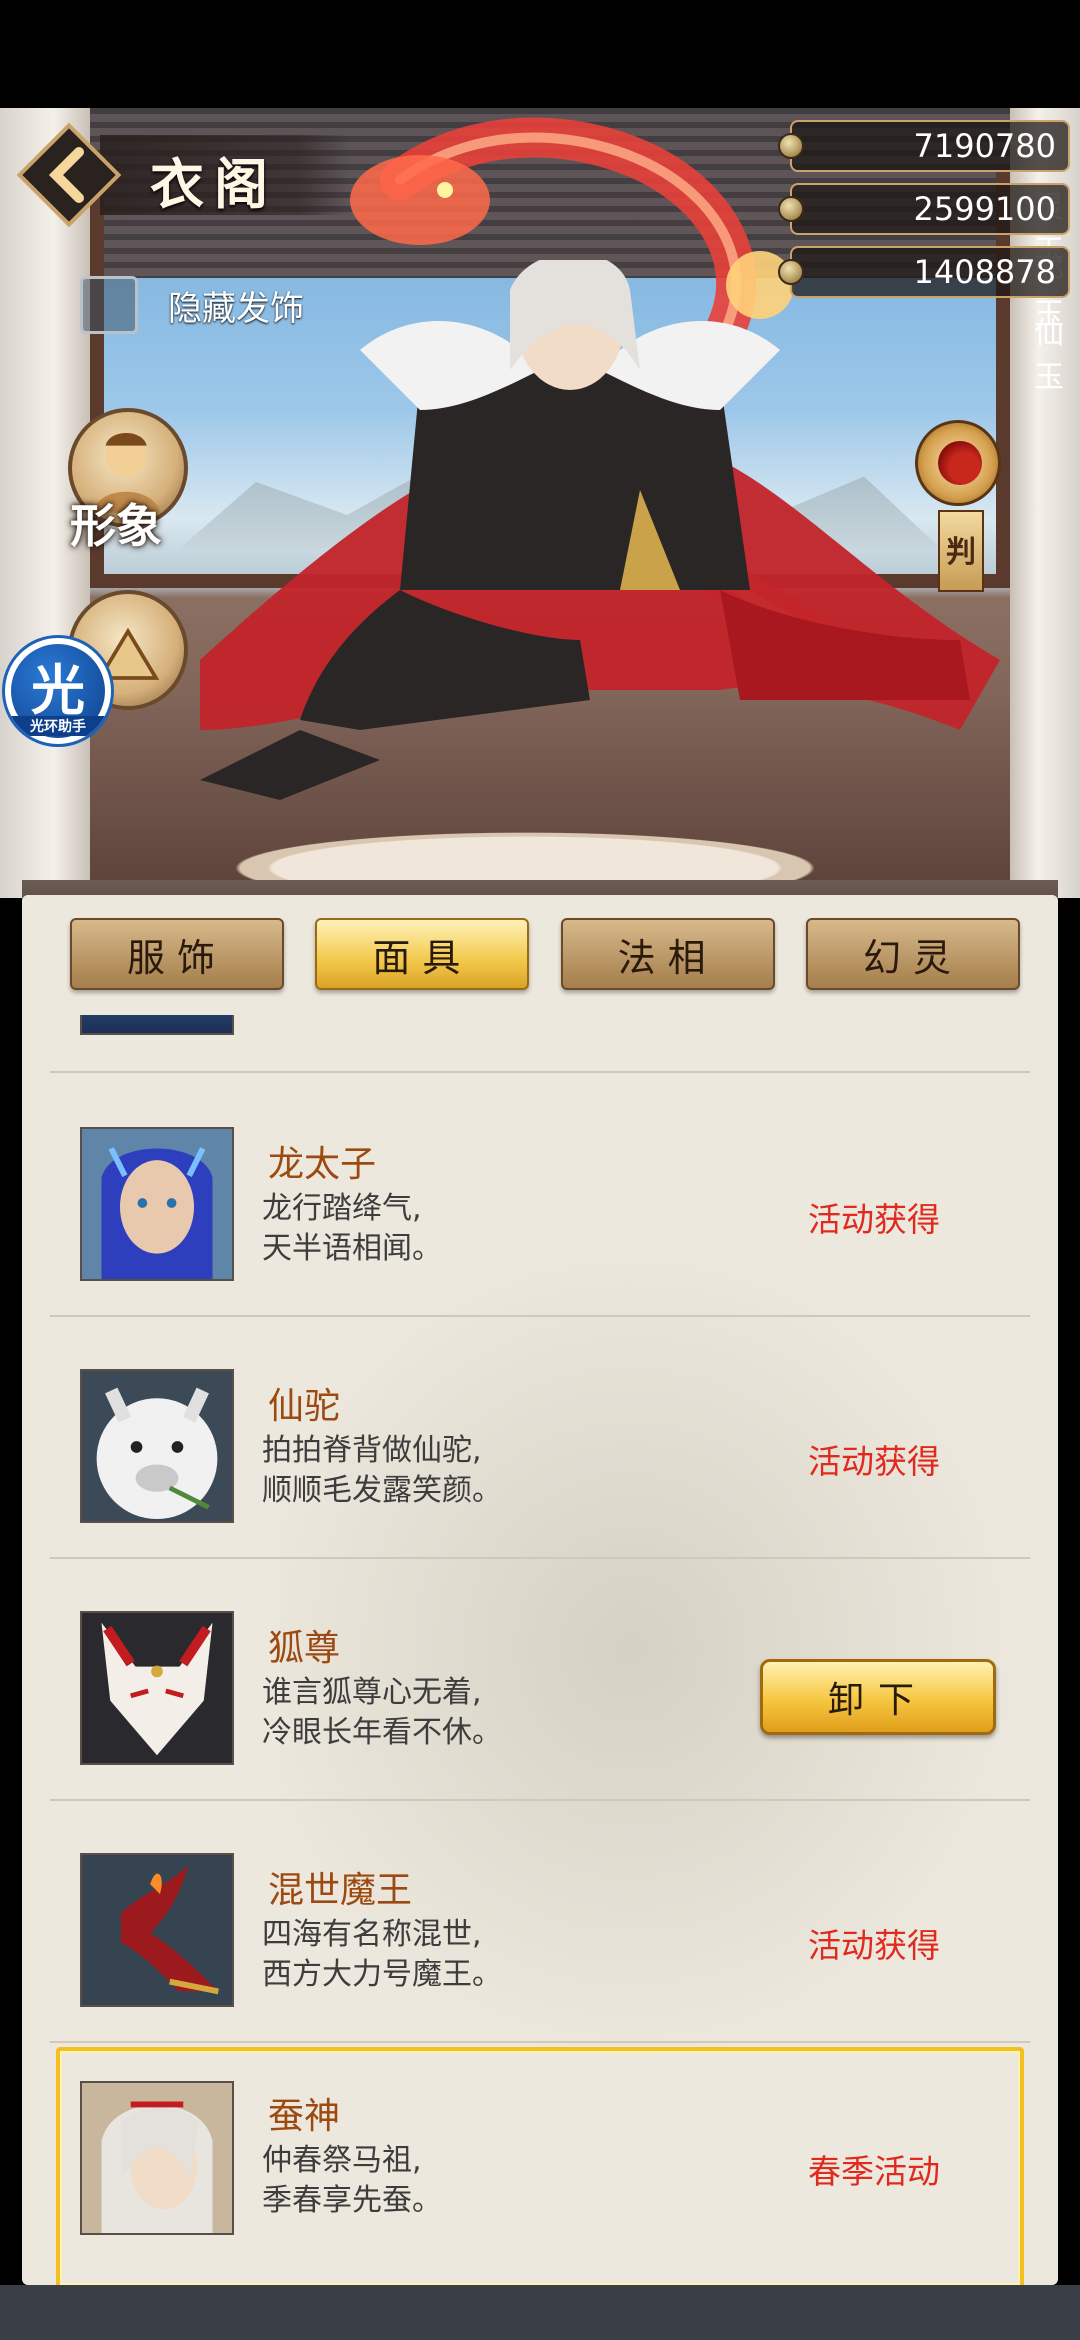 This screenshot has width=1080, height=2340. I want to click on item-name: 混世魔王, so click(340, 1890).